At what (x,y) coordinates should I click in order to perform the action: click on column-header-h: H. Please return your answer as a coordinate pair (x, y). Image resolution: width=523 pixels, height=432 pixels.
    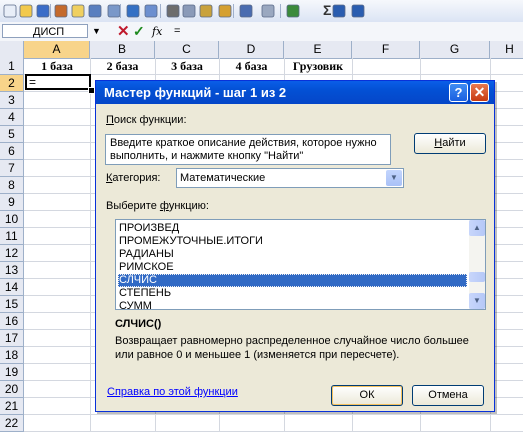
    Looking at the image, I should click on (506, 49).